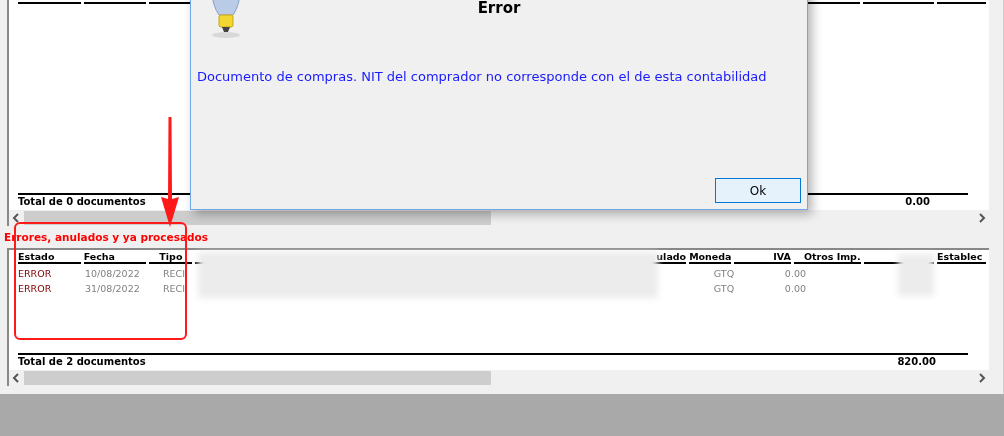 The image size is (1004, 436). Describe the element at coordinates (916, 362) in the screenshot. I see `total-amount: 820.00` at that location.